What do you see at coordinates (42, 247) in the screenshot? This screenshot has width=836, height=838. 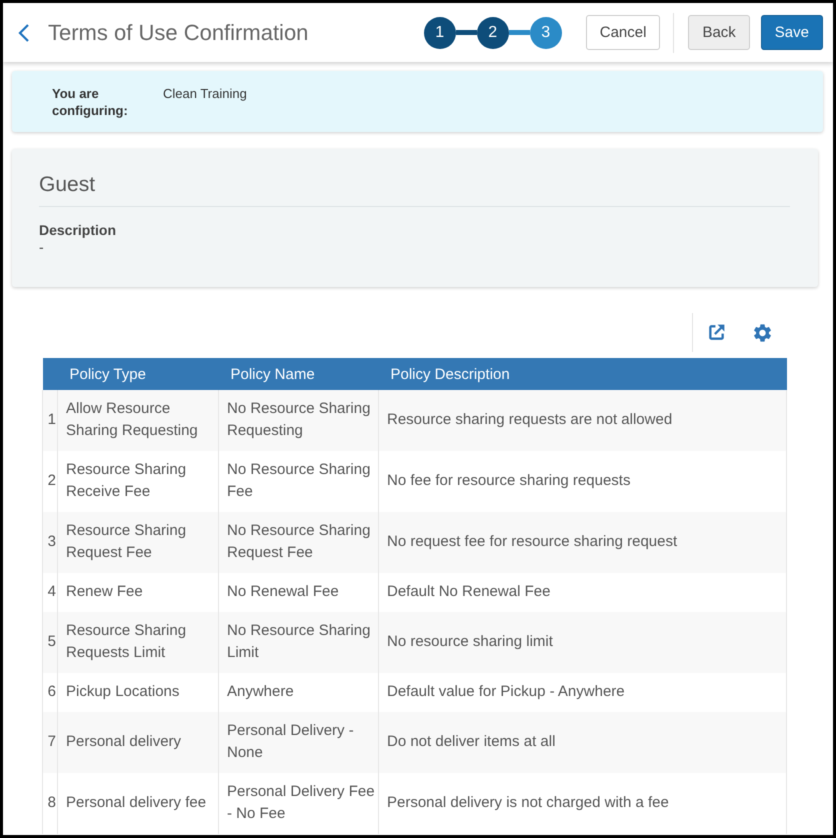 I see `field-value: -` at bounding box center [42, 247].